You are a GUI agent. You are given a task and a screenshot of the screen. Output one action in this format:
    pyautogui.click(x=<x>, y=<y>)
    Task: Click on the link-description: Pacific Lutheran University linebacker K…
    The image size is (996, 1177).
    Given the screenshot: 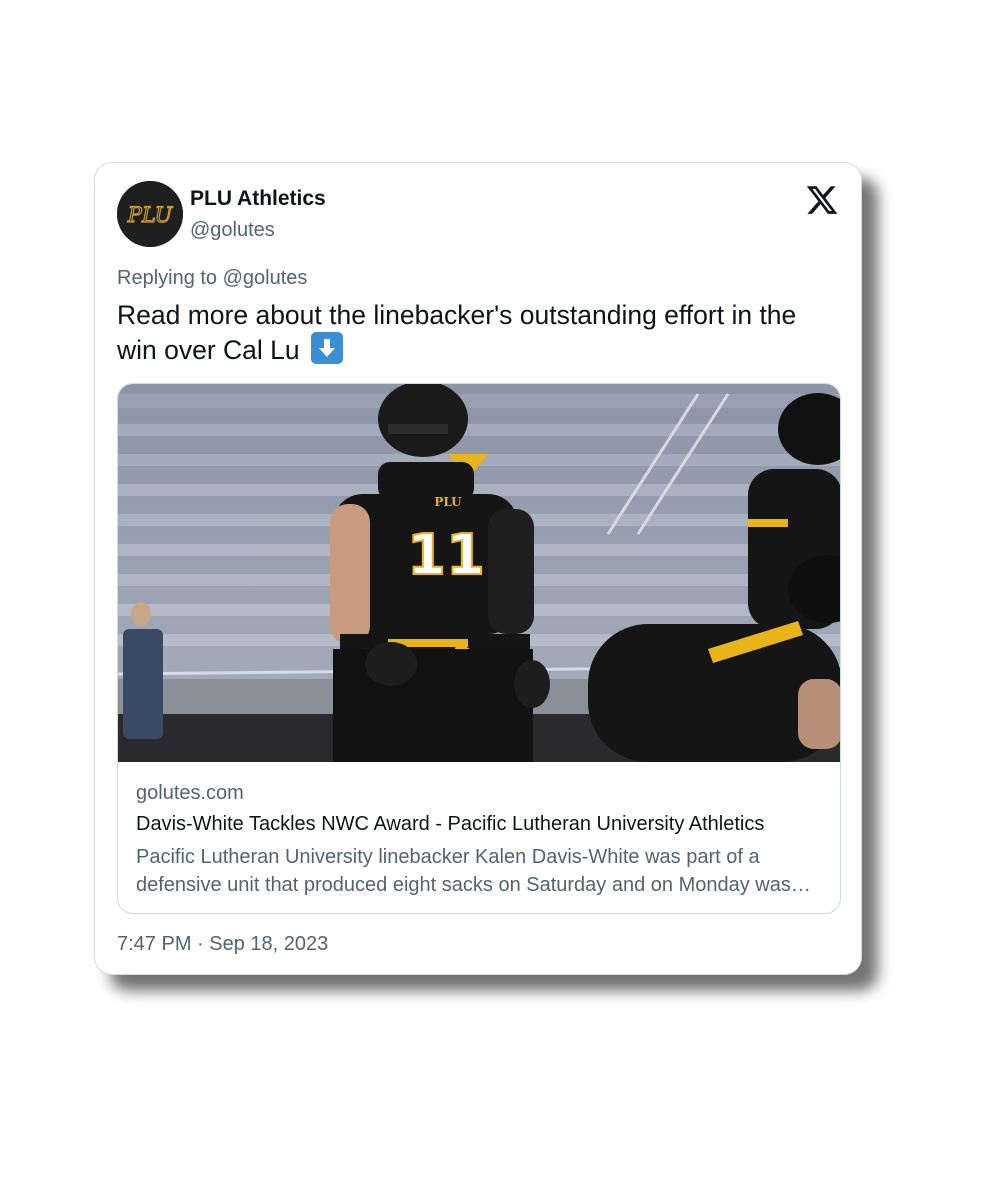 What is the action you would take?
    pyautogui.click(x=463, y=871)
    